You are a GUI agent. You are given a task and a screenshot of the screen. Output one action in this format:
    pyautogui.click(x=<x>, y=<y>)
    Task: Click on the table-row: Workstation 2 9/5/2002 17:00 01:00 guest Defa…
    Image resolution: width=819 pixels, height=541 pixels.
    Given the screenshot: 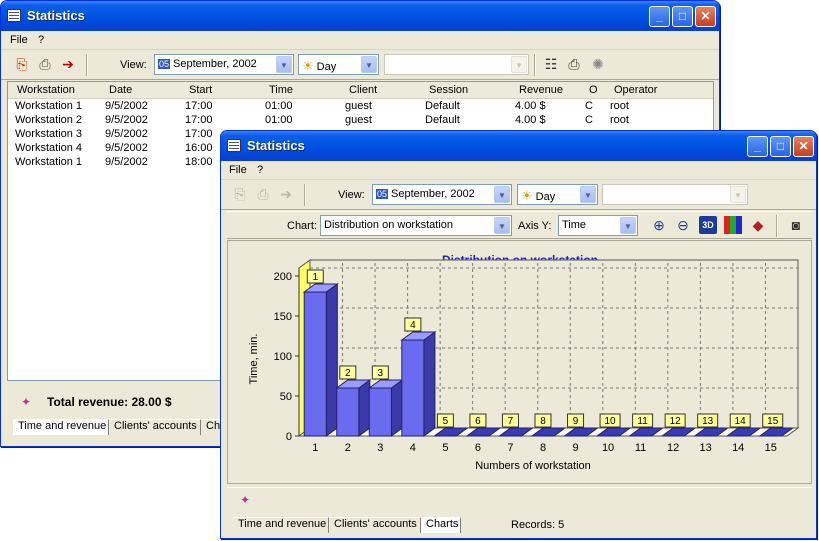 What is the action you would take?
    pyautogui.click(x=360, y=121)
    